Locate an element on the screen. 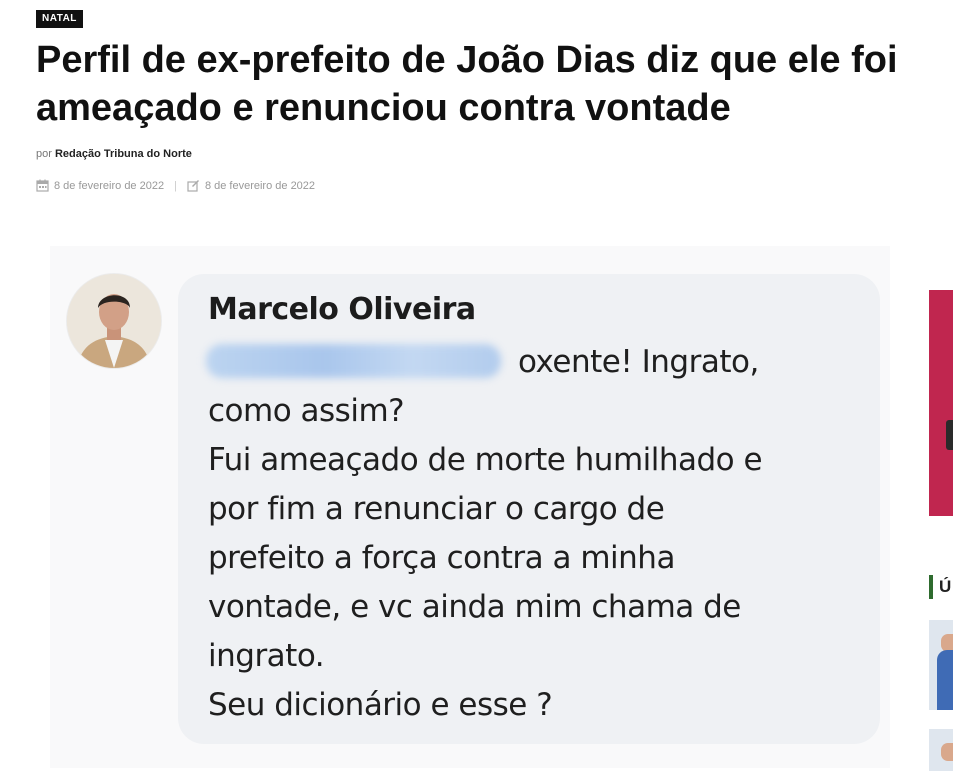 This screenshot has width=953, height=771. calendar-icon is located at coordinates (42, 185).